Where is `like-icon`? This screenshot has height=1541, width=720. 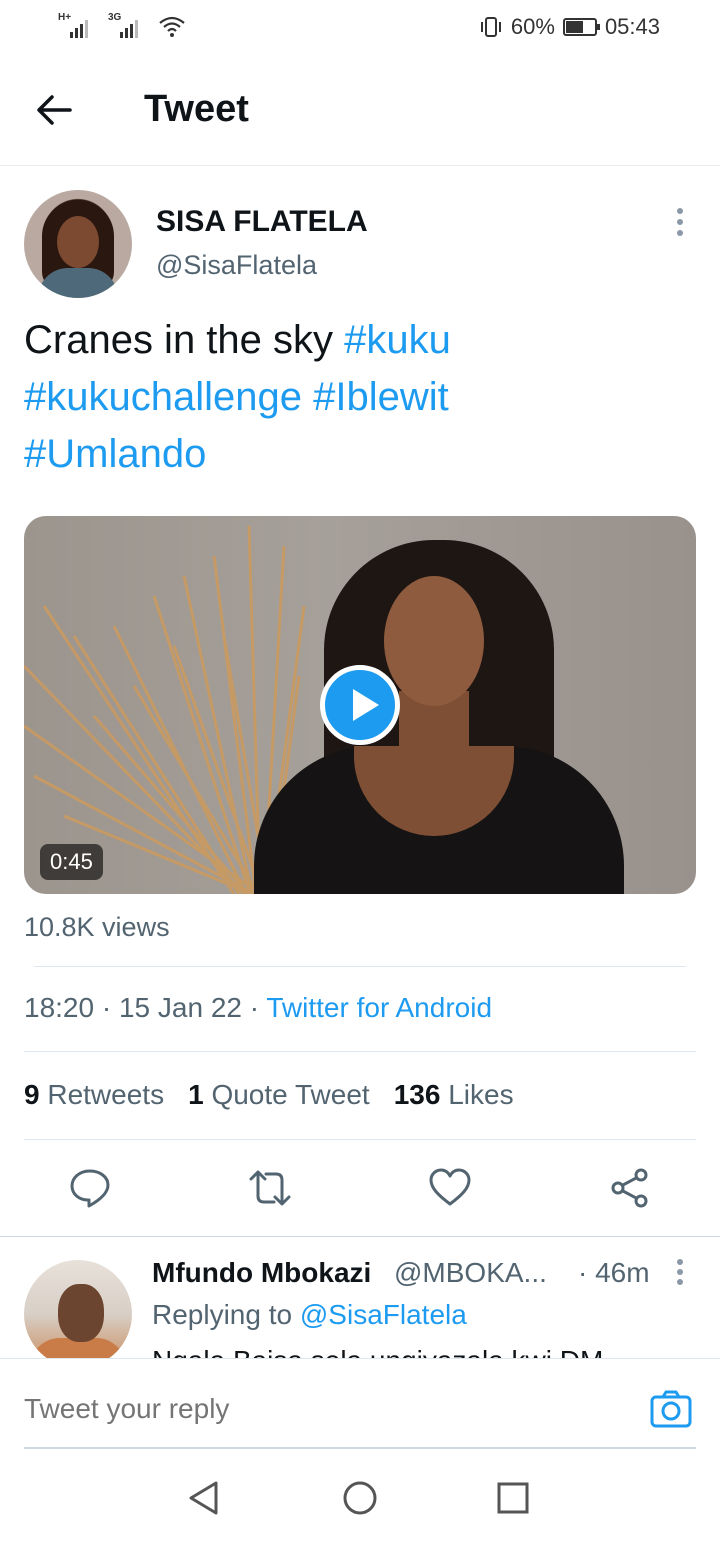 like-icon is located at coordinates (450, 1188).